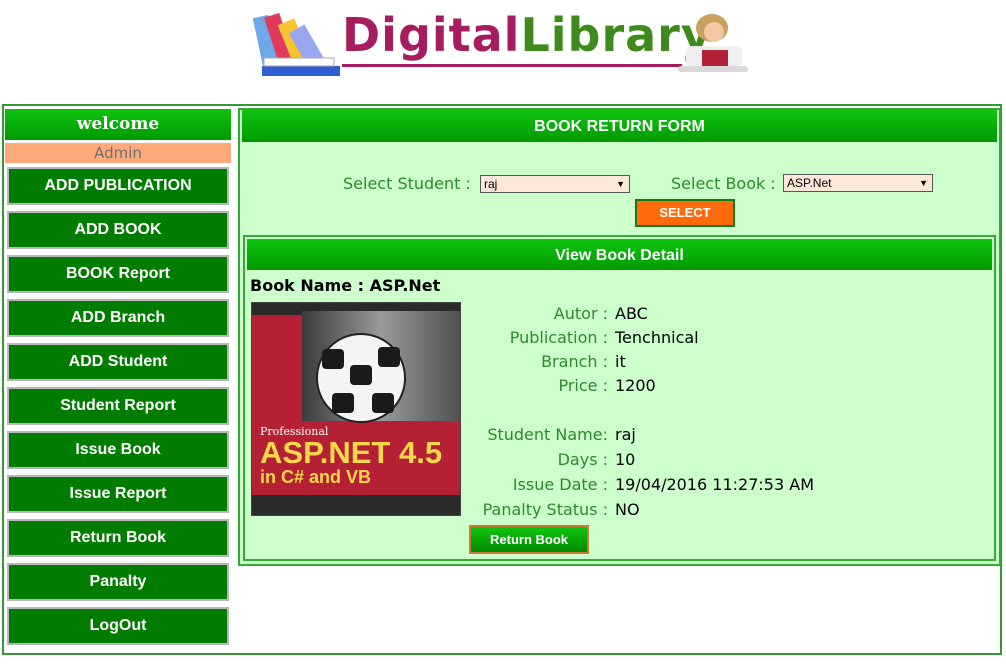  Describe the element at coordinates (491, 184) in the screenshot. I see `student-select-value: raj` at that location.